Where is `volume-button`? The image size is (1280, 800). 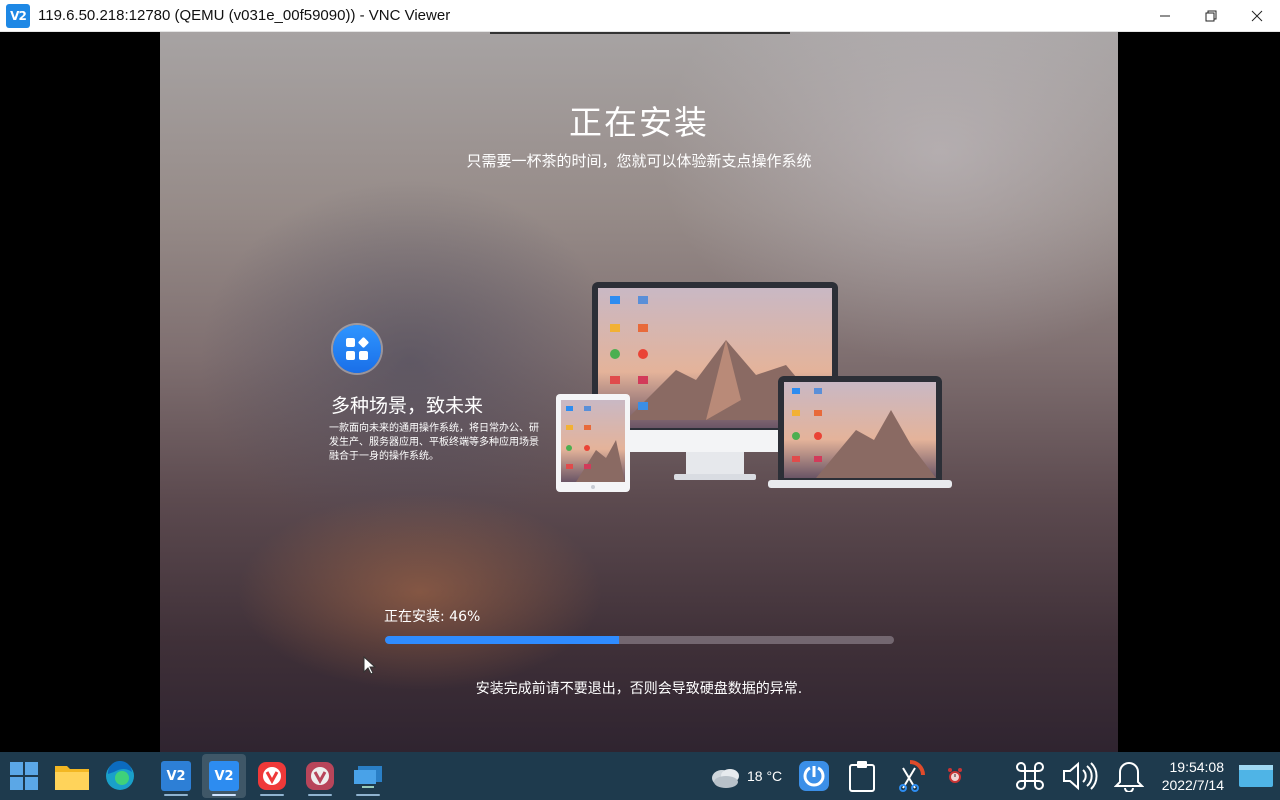
volume-button is located at coordinates (1080, 776).